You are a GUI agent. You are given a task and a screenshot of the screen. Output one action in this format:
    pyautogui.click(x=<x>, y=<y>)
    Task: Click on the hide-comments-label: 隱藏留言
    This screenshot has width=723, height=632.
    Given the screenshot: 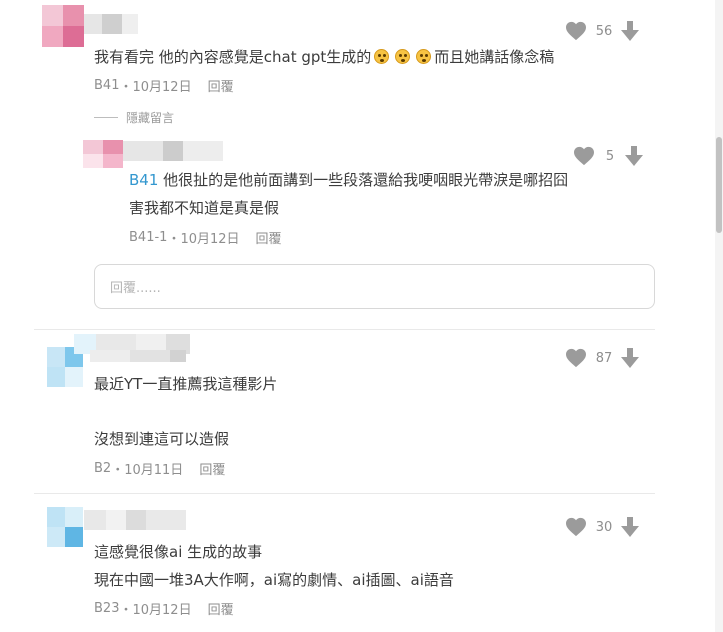 What is the action you would take?
    pyautogui.click(x=150, y=118)
    